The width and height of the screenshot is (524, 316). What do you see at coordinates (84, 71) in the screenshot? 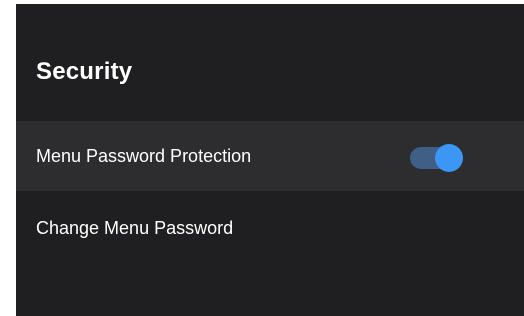
I see `panel-title: Security` at bounding box center [84, 71].